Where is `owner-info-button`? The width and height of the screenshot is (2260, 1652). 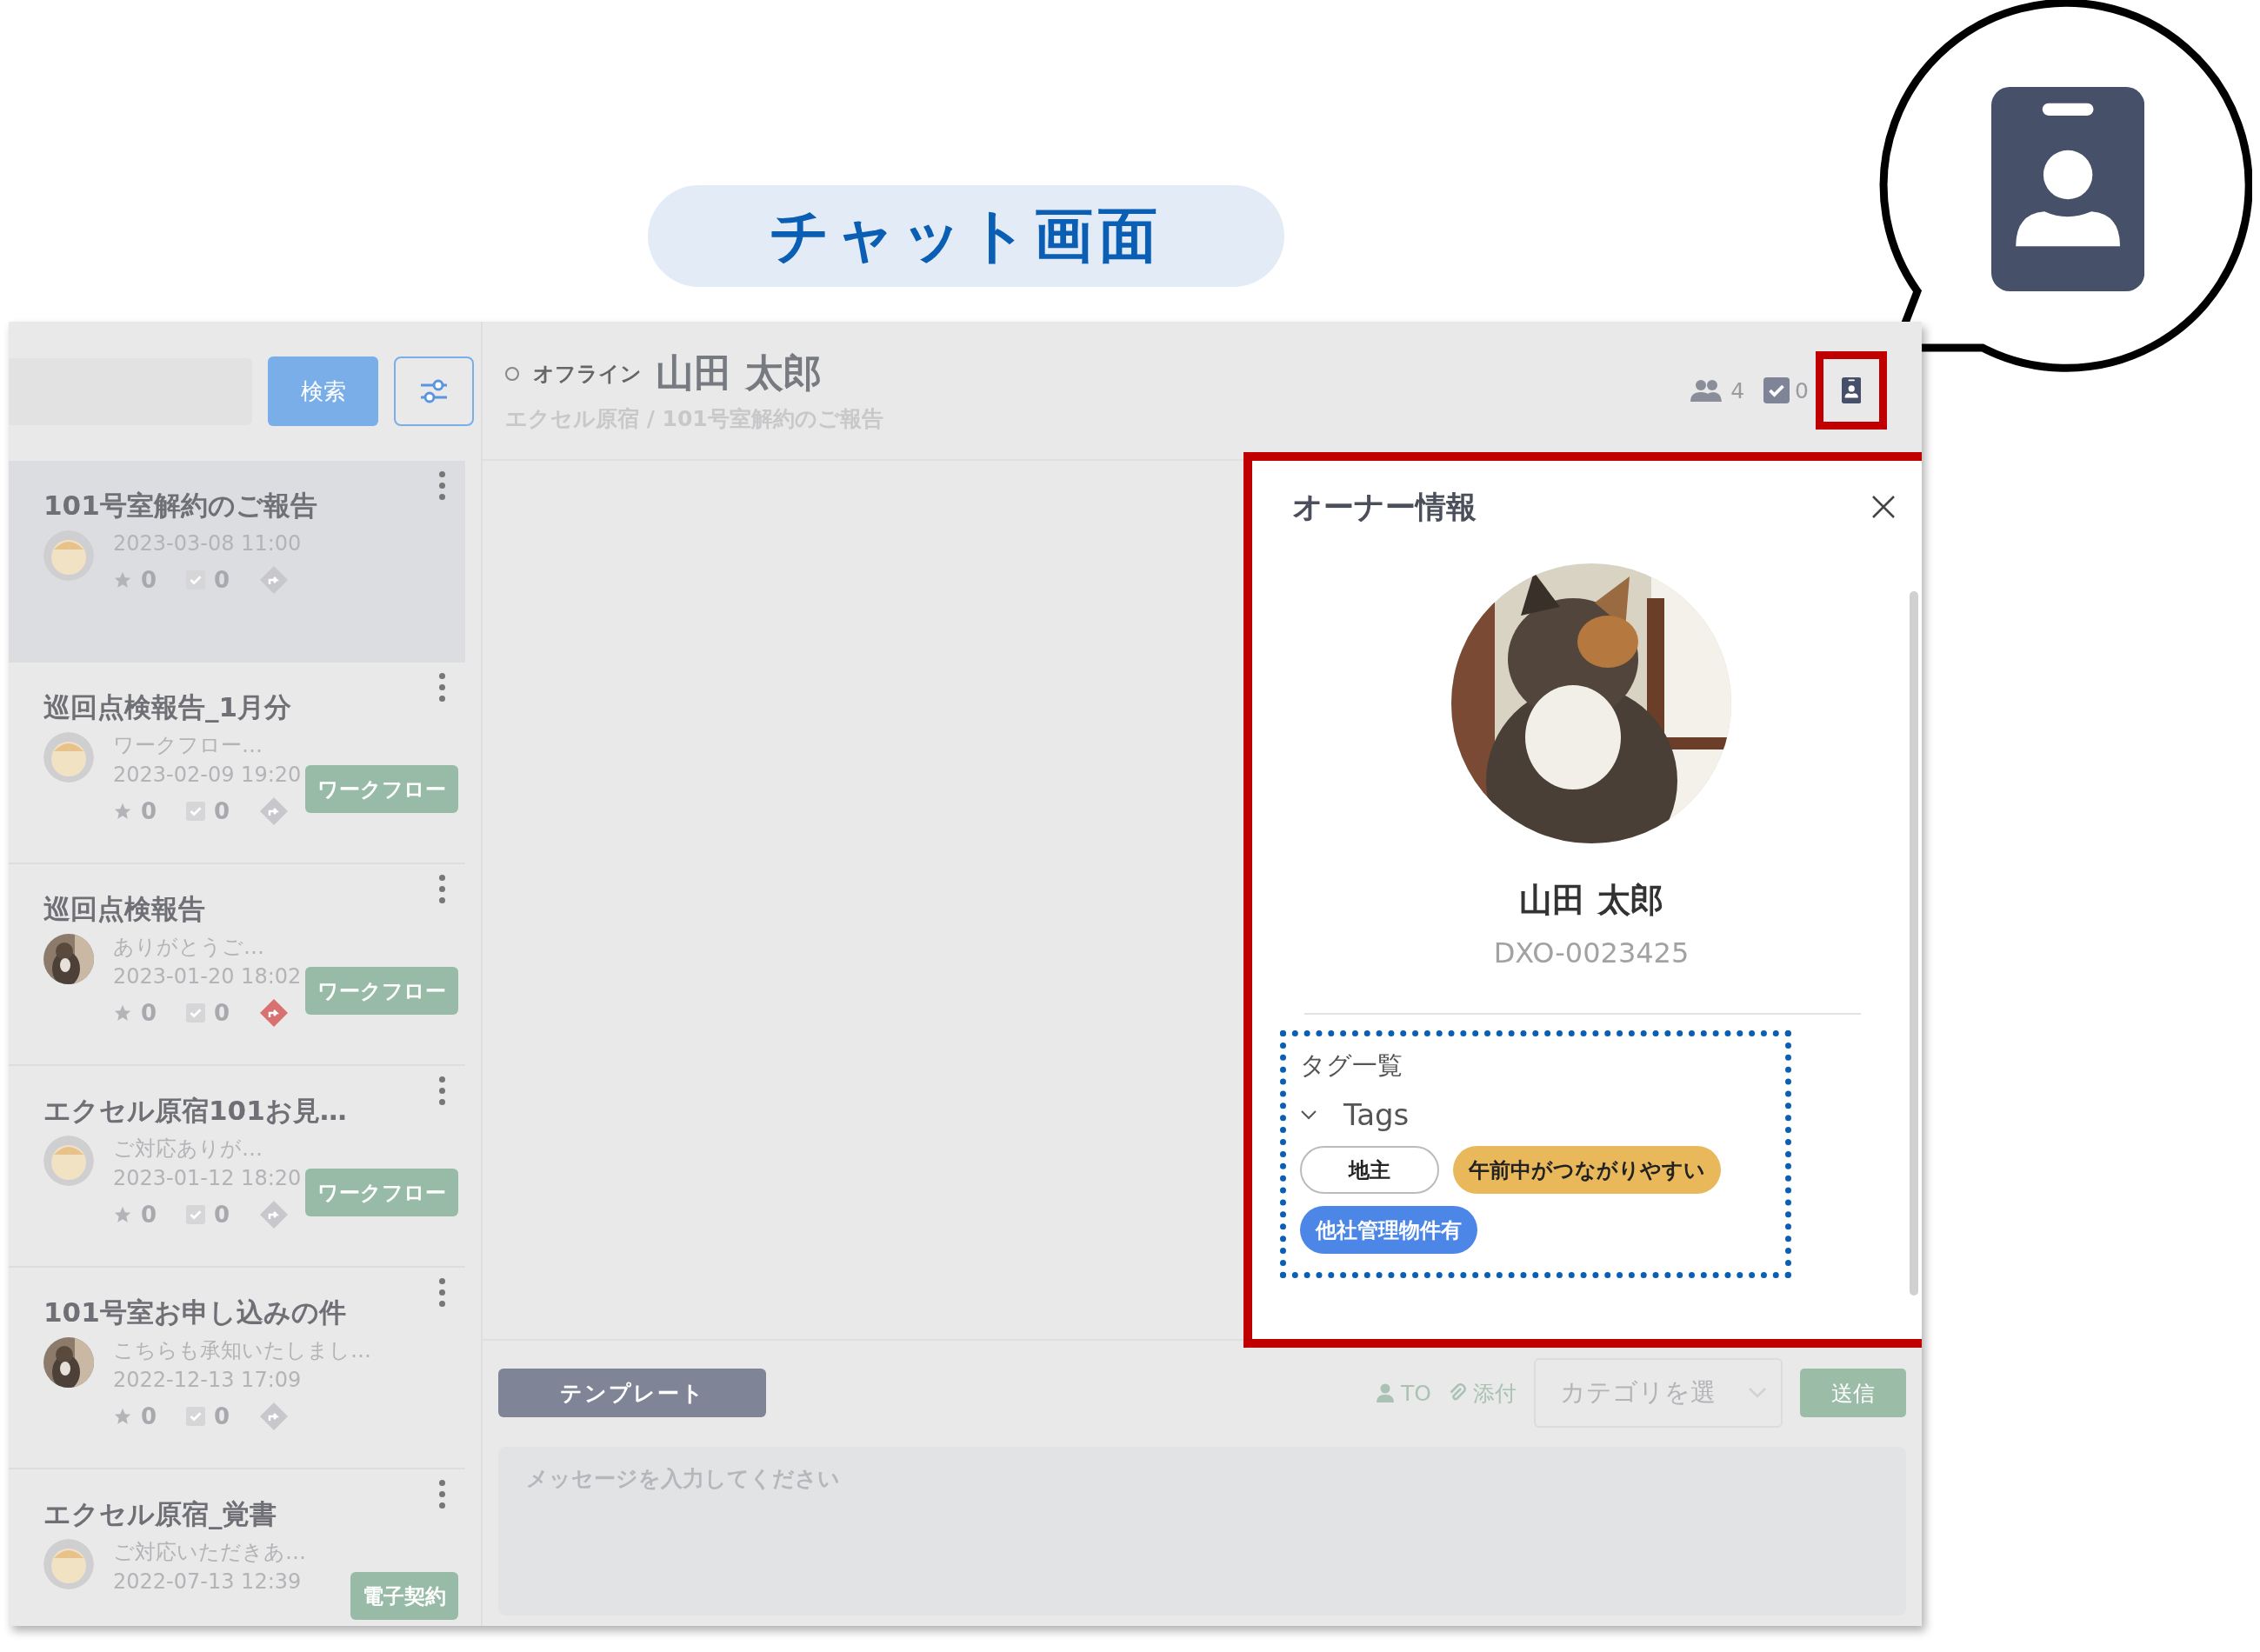 owner-info-button is located at coordinates (1851, 390).